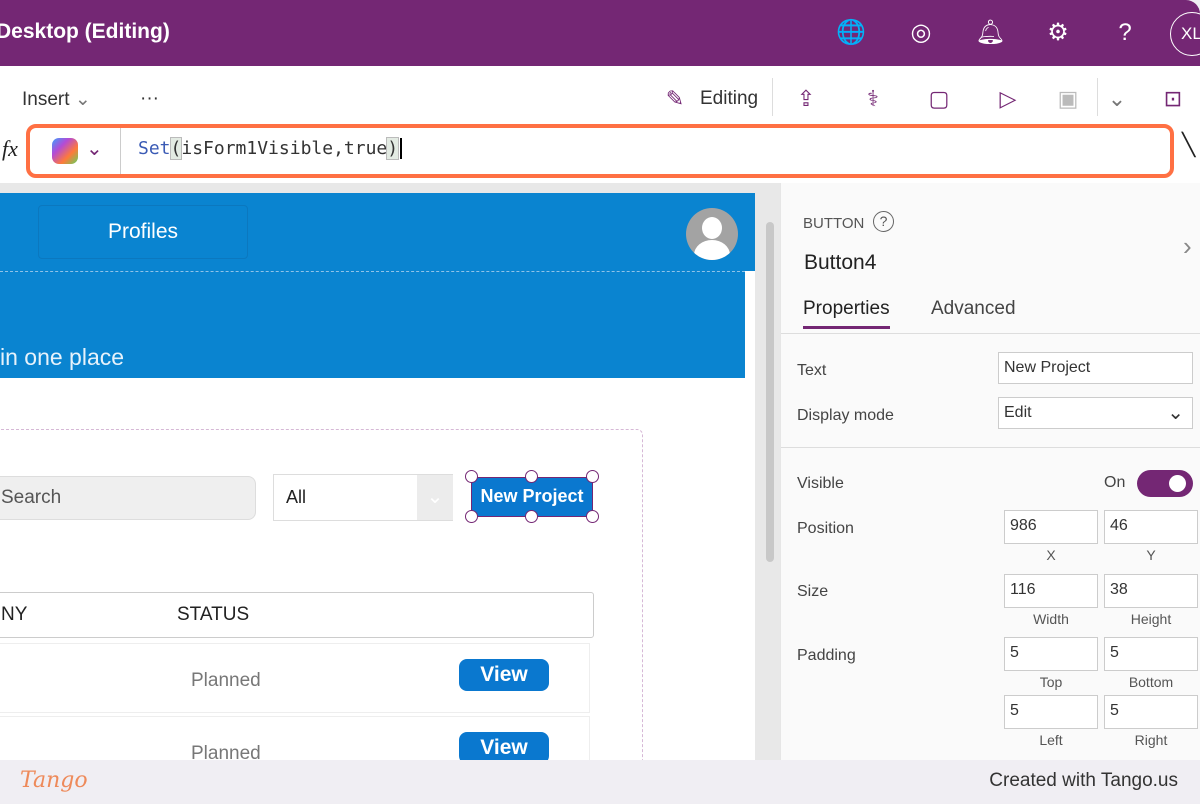 Image resolution: width=1200 pixels, height=804 pixels. What do you see at coordinates (1095, 413) in the screenshot?
I see `display-mode-dropdown: Edit ⌄` at bounding box center [1095, 413].